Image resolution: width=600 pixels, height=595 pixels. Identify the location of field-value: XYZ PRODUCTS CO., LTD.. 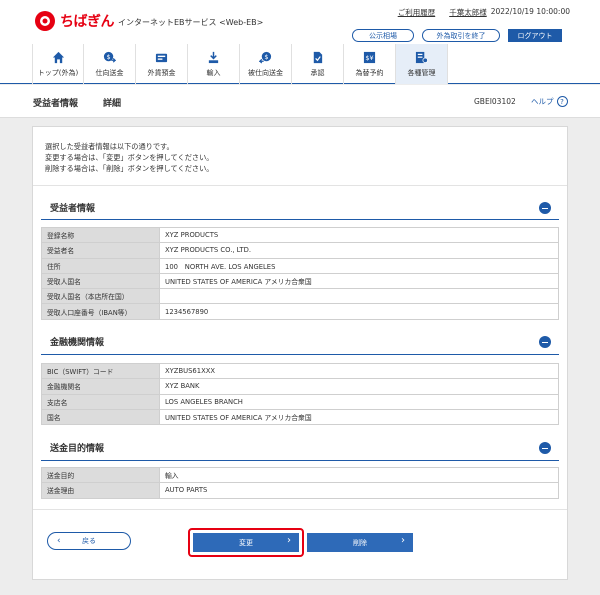
(359, 250).